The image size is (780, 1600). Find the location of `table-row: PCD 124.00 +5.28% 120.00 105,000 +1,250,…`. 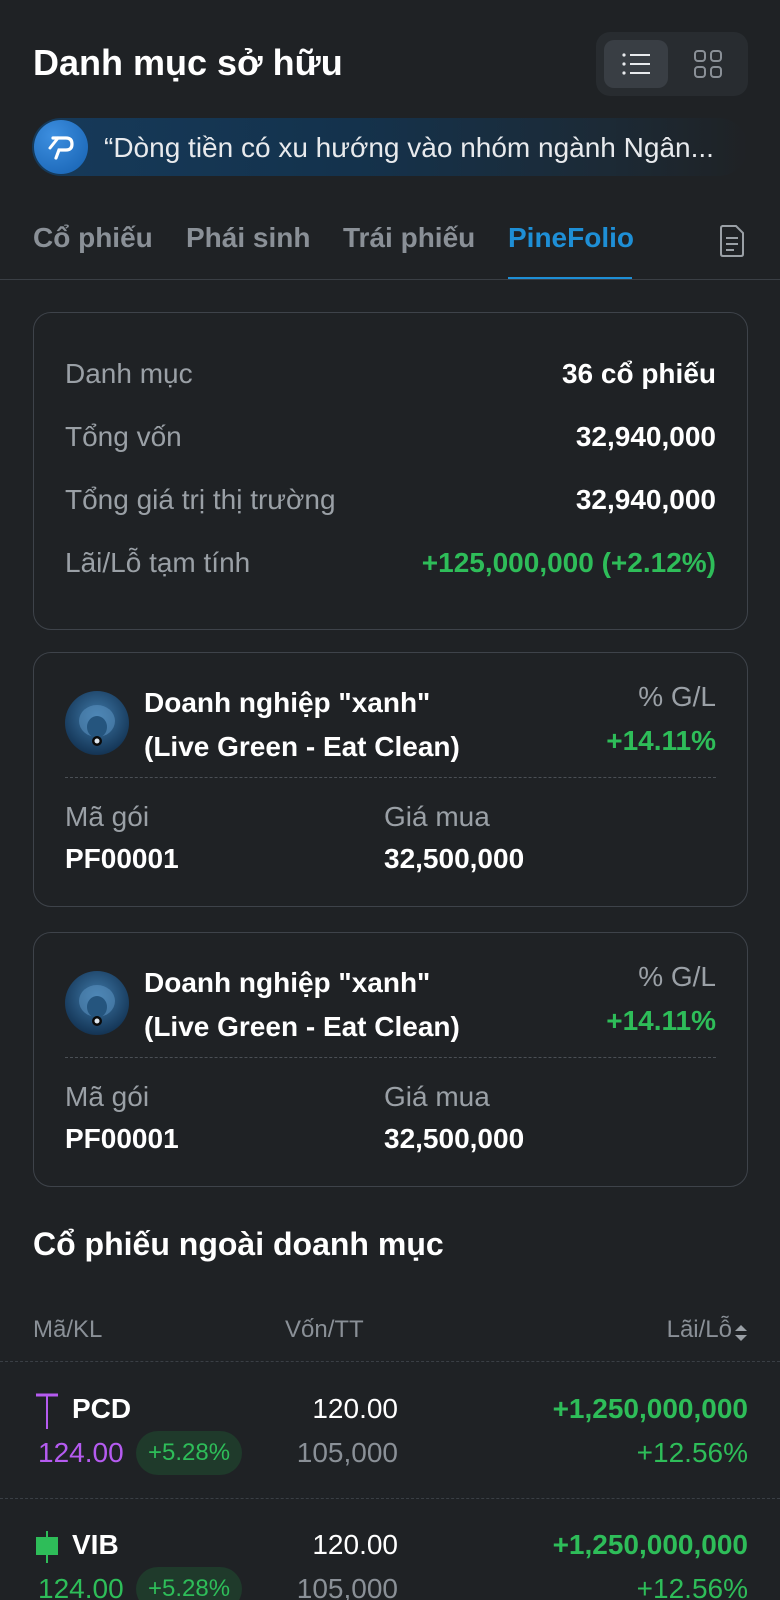

table-row: PCD 124.00 +5.28% 120.00 105,000 +1,250,… is located at coordinates (390, 1431).